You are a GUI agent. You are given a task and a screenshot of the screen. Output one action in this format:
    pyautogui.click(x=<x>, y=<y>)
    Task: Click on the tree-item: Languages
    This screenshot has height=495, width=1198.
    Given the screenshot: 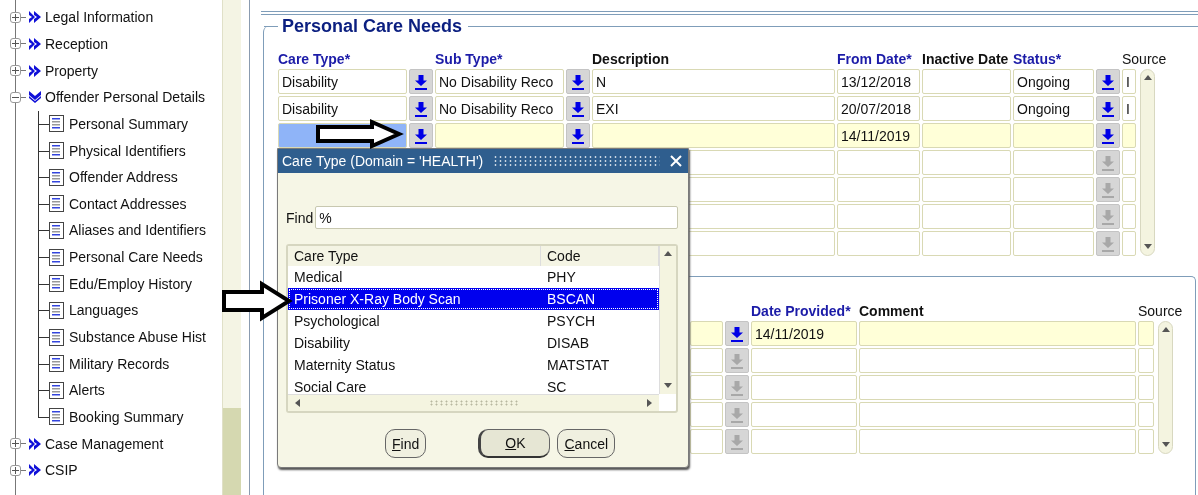 What is the action you would take?
    pyautogui.click(x=104, y=310)
    